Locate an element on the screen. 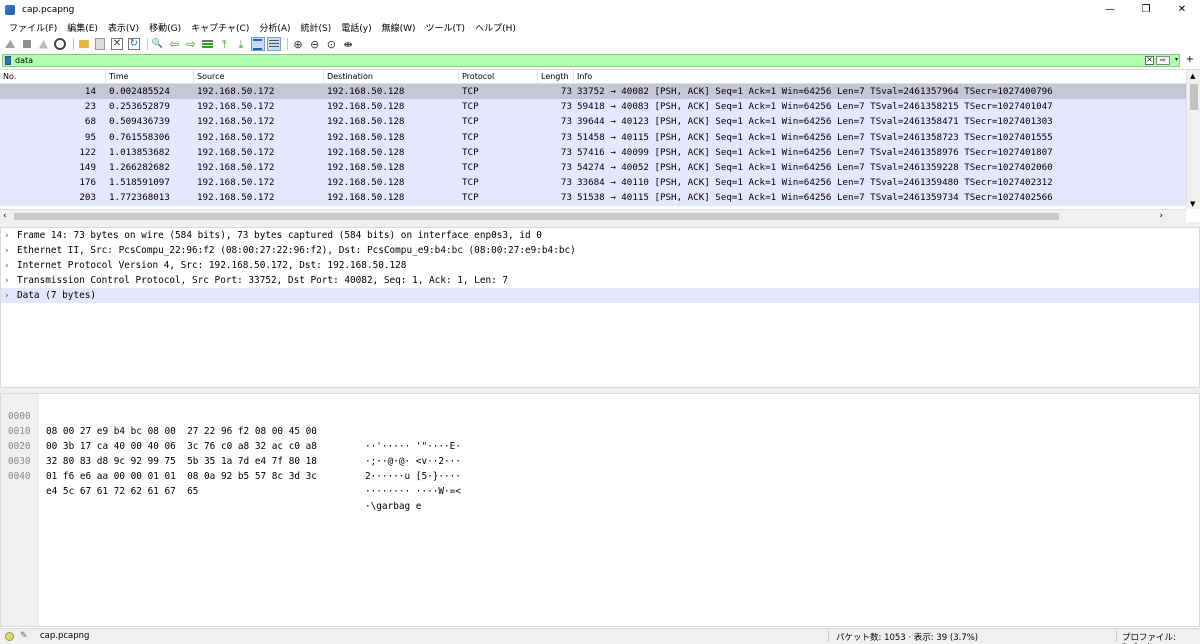 The height and width of the screenshot is (644, 1200). clear-filter-icon: ✕ is located at coordinates (1149, 60).